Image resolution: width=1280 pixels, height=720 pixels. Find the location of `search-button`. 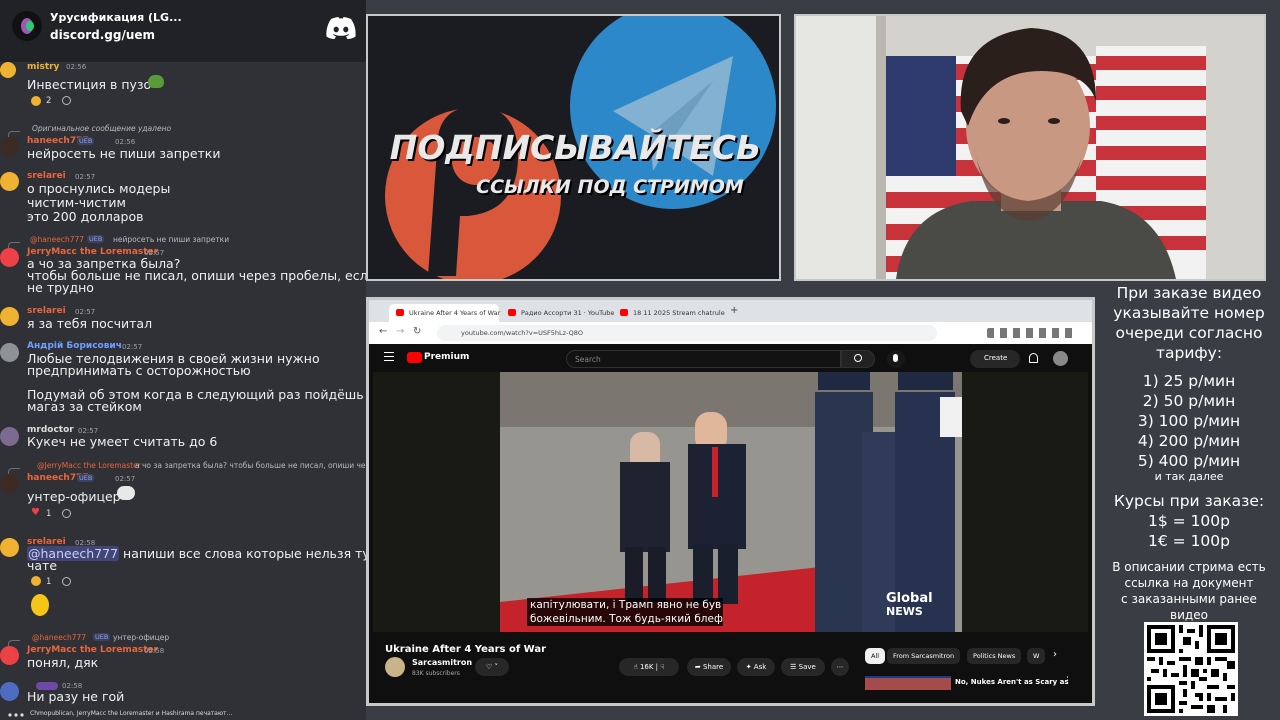

search-button is located at coordinates (858, 359).